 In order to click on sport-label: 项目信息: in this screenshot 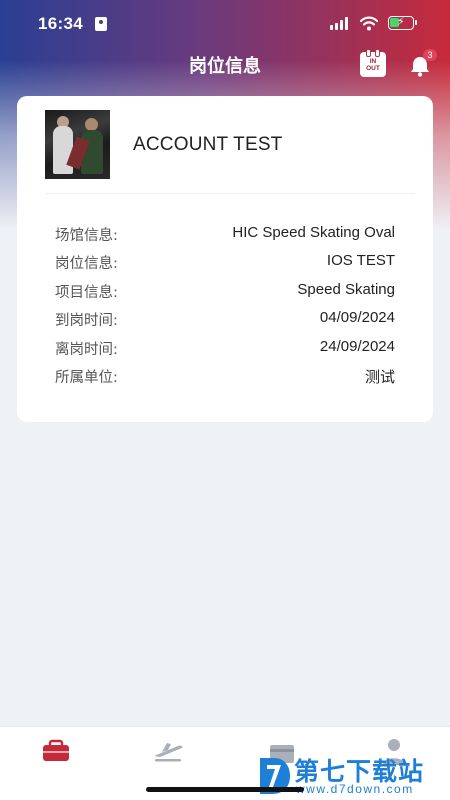, I will do `click(86, 293)`.